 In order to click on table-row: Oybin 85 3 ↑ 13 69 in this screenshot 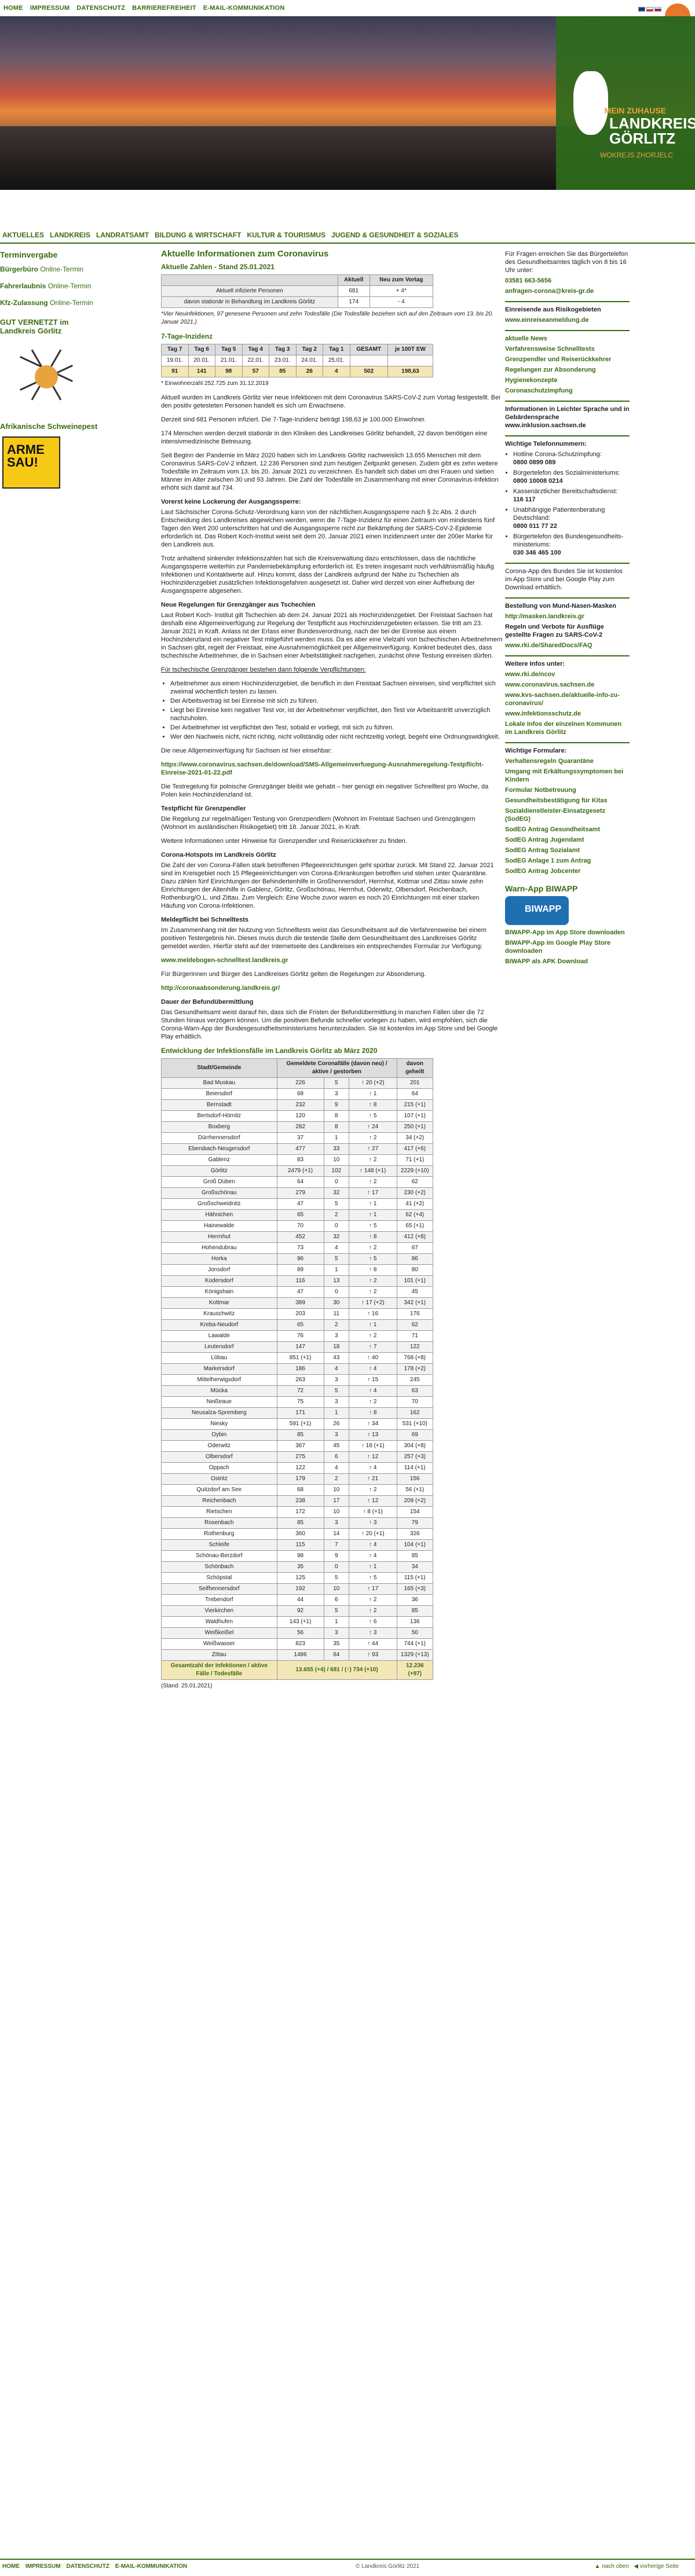, I will do `click(297, 1435)`.